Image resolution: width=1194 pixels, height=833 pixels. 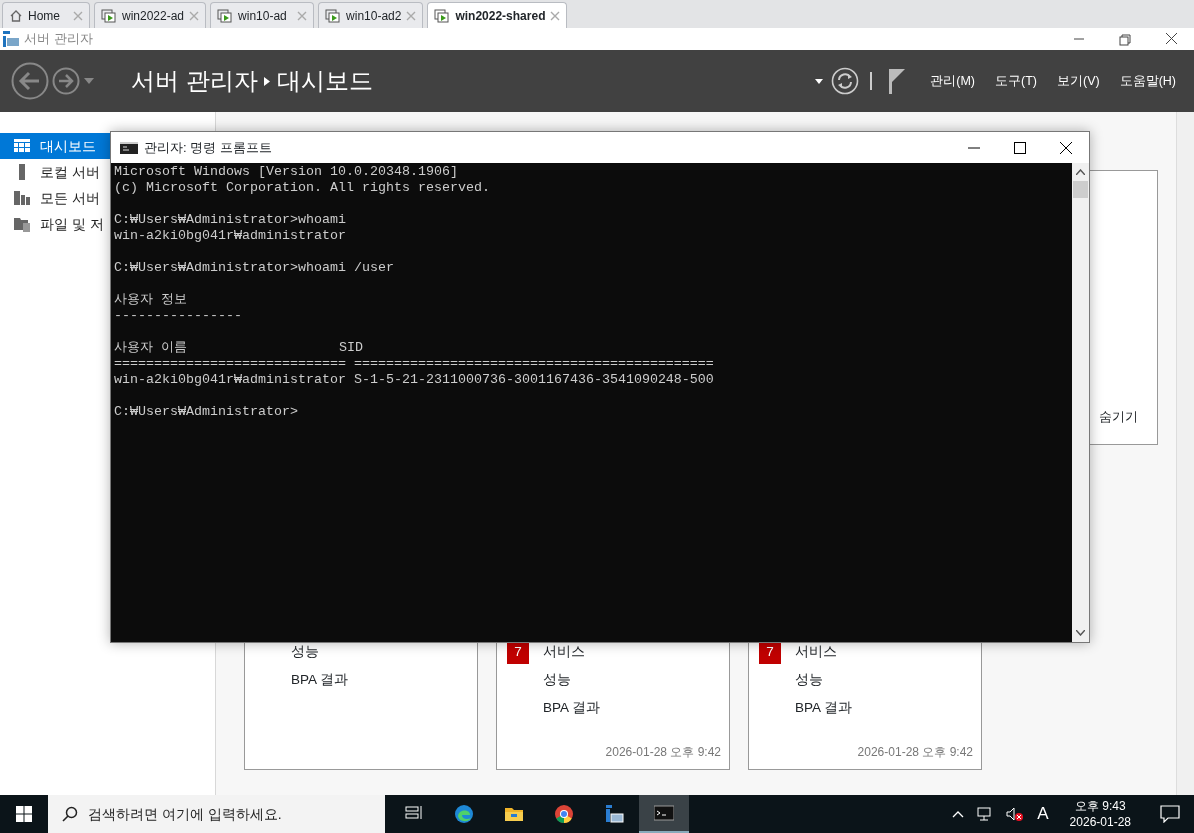 What do you see at coordinates (1170, 814) in the screenshot?
I see `notification-icon` at bounding box center [1170, 814].